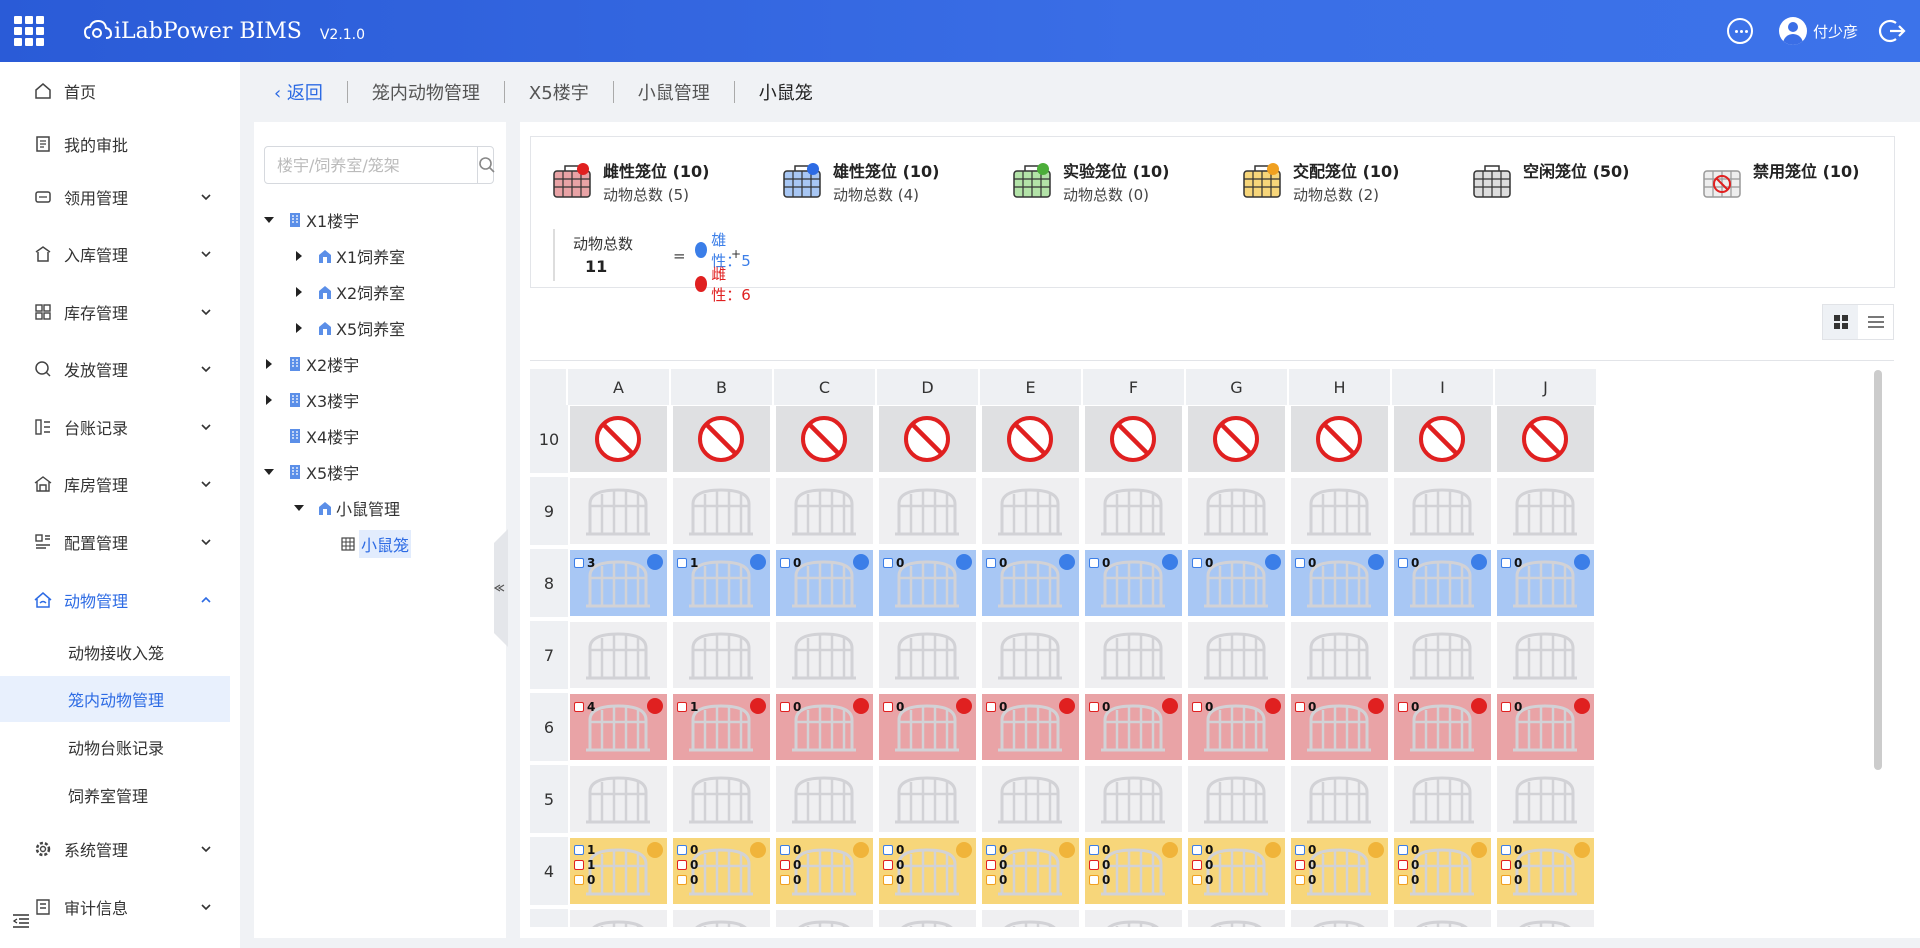 This screenshot has width=1920, height=948. I want to click on user-name: 付少彦, so click(1835, 31).